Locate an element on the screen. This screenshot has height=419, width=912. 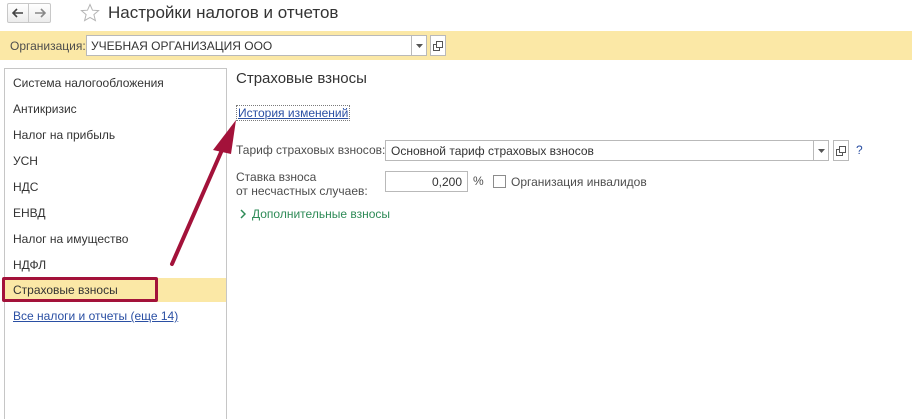
tariff-label: Тариф страховых взносов: is located at coordinates (311, 150).